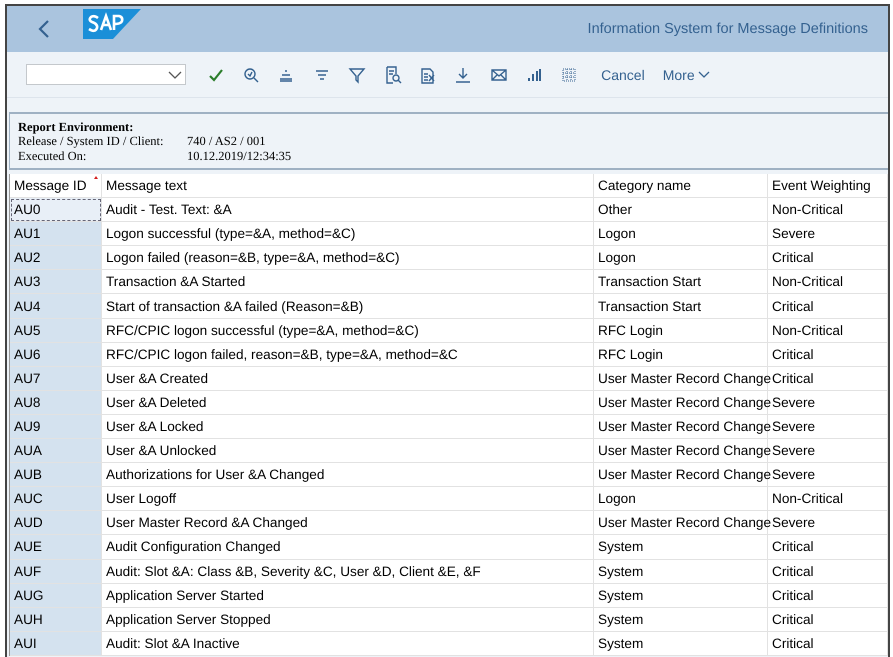  I want to click on table-cell: Audit: Slot &A: Class &B, Severity &C, User &D, Client &E, &F, so click(348, 572).